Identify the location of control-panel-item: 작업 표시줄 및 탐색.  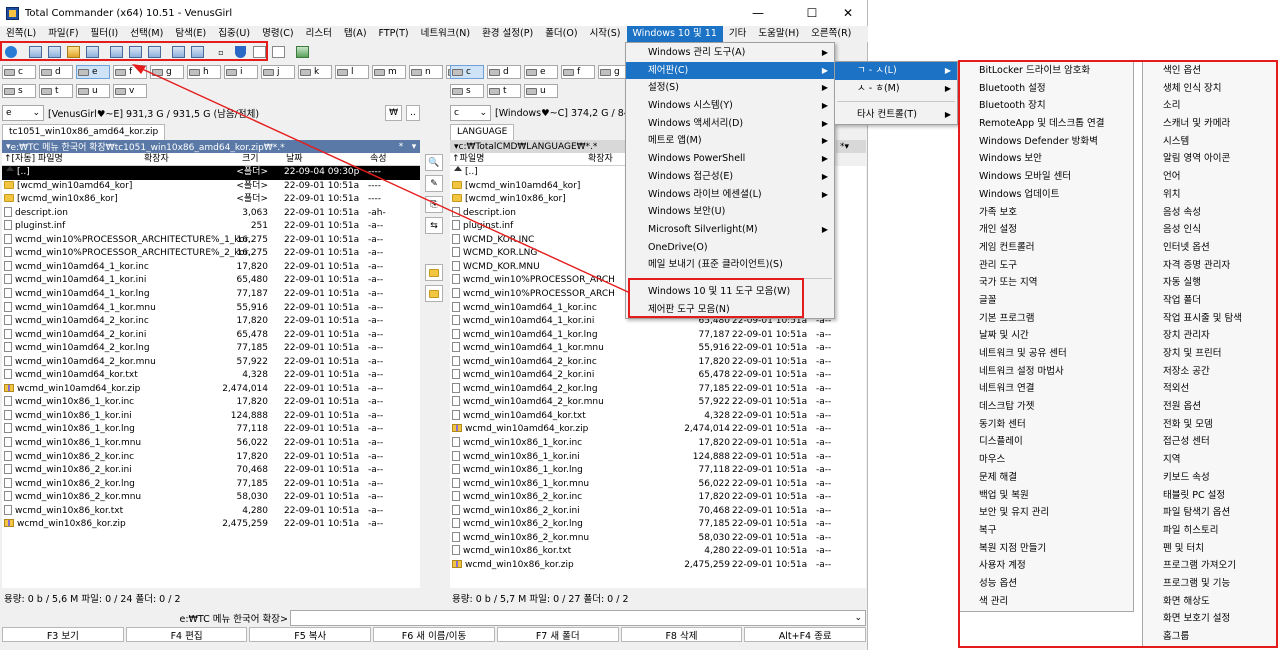
(1210, 319).